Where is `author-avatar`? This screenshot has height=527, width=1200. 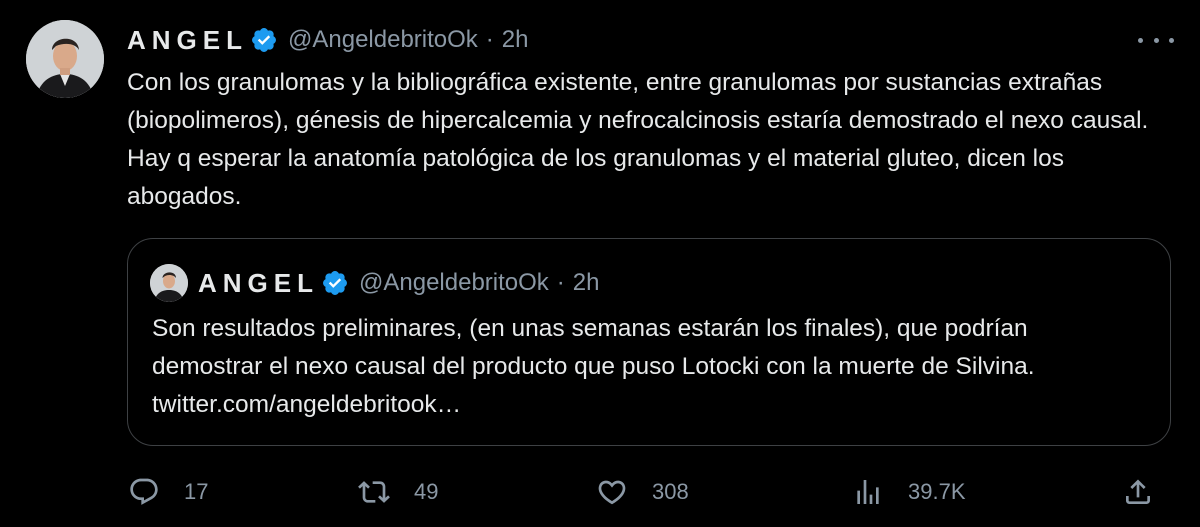
author-avatar is located at coordinates (65, 59).